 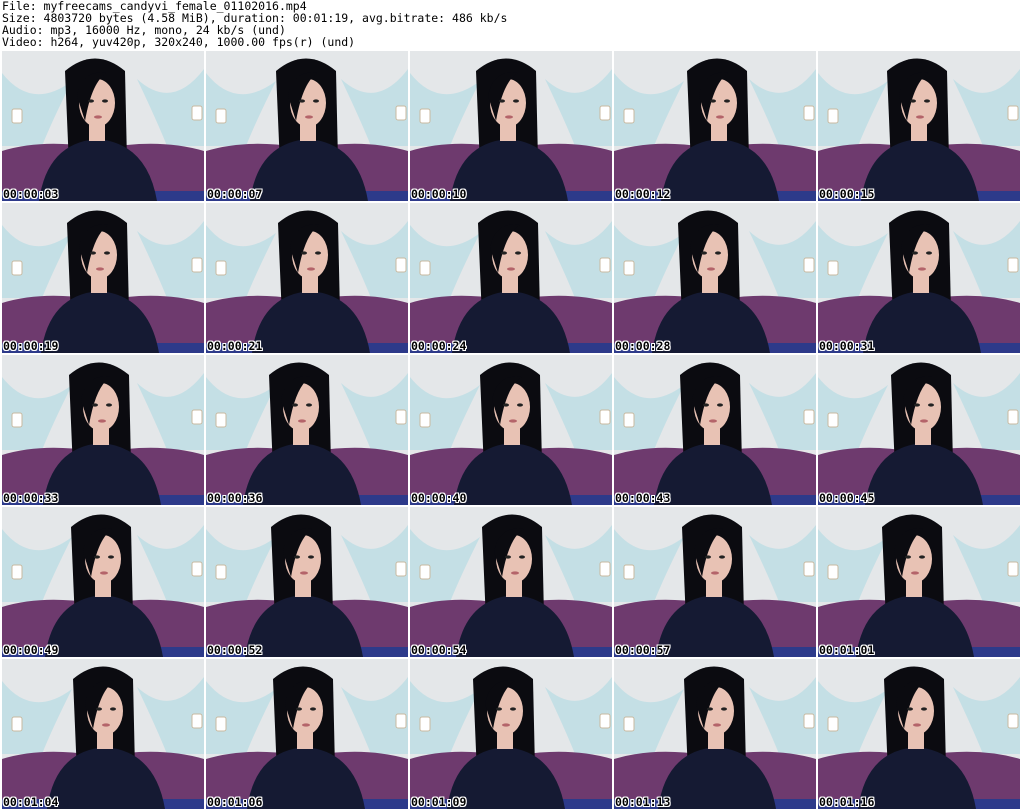 I want to click on video-thumbnail: 00:00:10, so click(x=511, y=126).